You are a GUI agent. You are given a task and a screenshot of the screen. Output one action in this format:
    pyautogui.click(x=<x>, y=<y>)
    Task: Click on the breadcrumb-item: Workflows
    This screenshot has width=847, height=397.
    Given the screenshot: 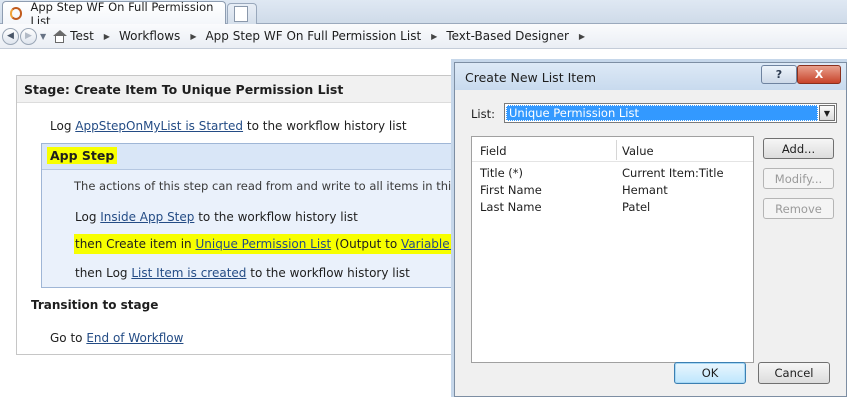 What is the action you would take?
    pyautogui.click(x=149, y=36)
    